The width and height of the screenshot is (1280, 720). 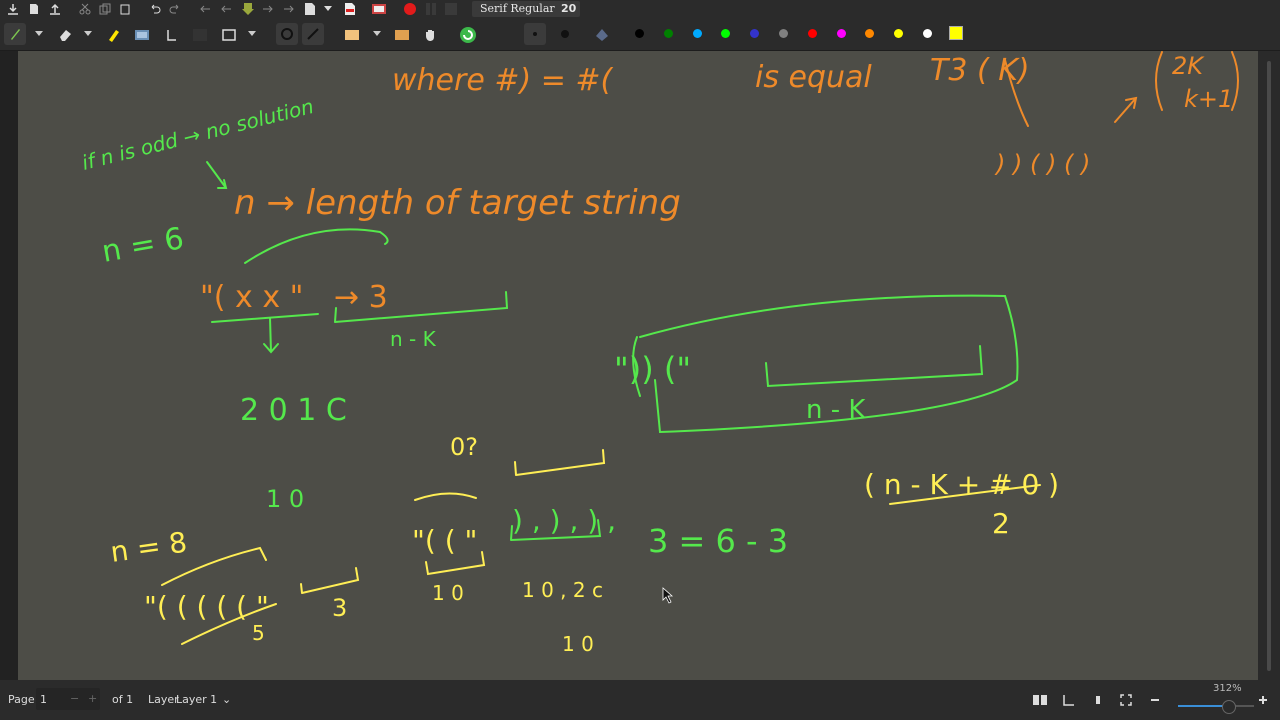 I want to click on zoom-fit-width-icon, so click(x=1098, y=700).